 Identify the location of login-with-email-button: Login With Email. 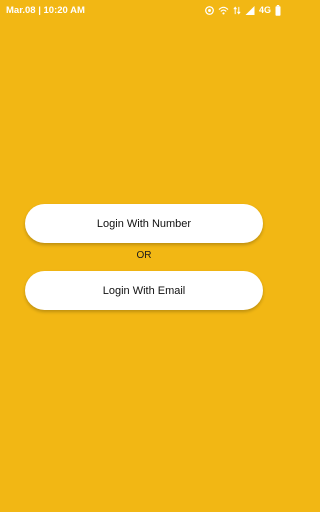
(144, 290).